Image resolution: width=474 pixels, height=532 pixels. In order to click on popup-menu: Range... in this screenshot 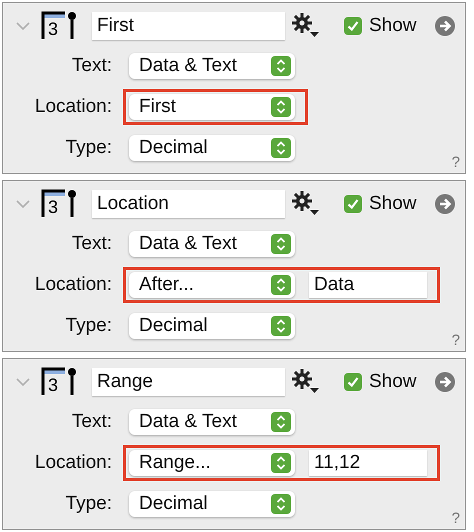, I will do `click(212, 463)`.